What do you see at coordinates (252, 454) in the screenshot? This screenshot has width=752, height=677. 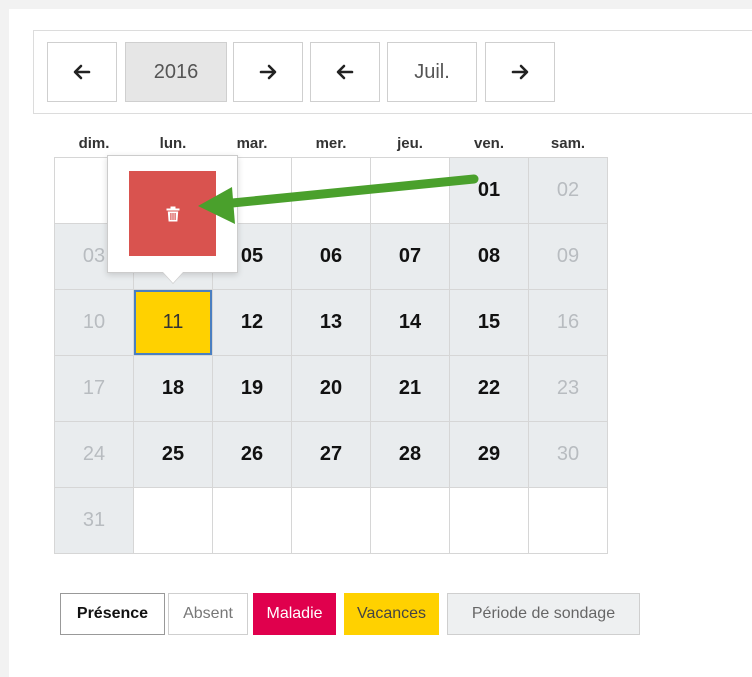 I see `day-cell: 26` at bounding box center [252, 454].